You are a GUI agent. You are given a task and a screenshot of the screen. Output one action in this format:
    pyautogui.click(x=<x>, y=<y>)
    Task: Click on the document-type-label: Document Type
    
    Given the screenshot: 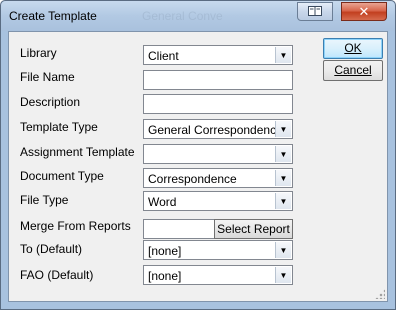 What is the action you would take?
    pyautogui.click(x=62, y=176)
    